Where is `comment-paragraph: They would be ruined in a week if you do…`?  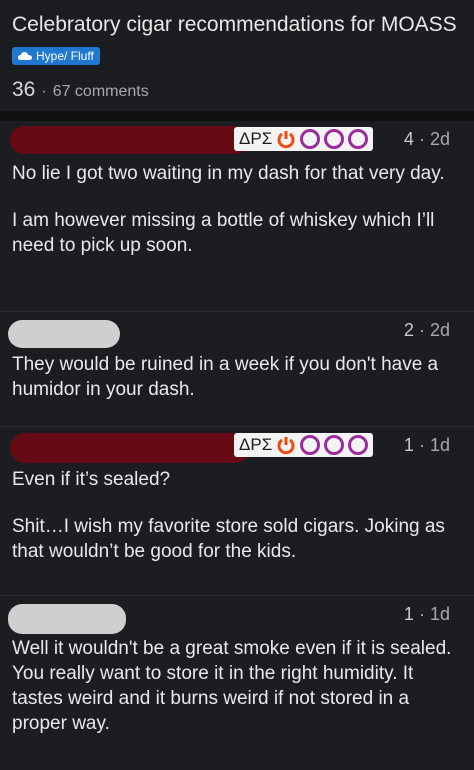
comment-paragraph: They would be ruined in a week if you do… is located at coordinates (225, 377).